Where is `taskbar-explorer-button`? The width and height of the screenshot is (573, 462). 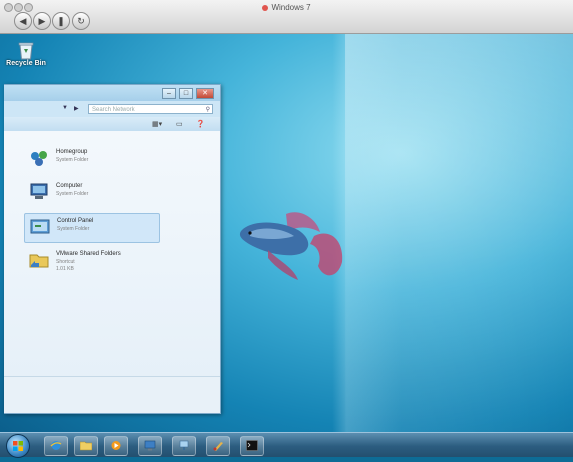 taskbar-explorer-button is located at coordinates (86, 446).